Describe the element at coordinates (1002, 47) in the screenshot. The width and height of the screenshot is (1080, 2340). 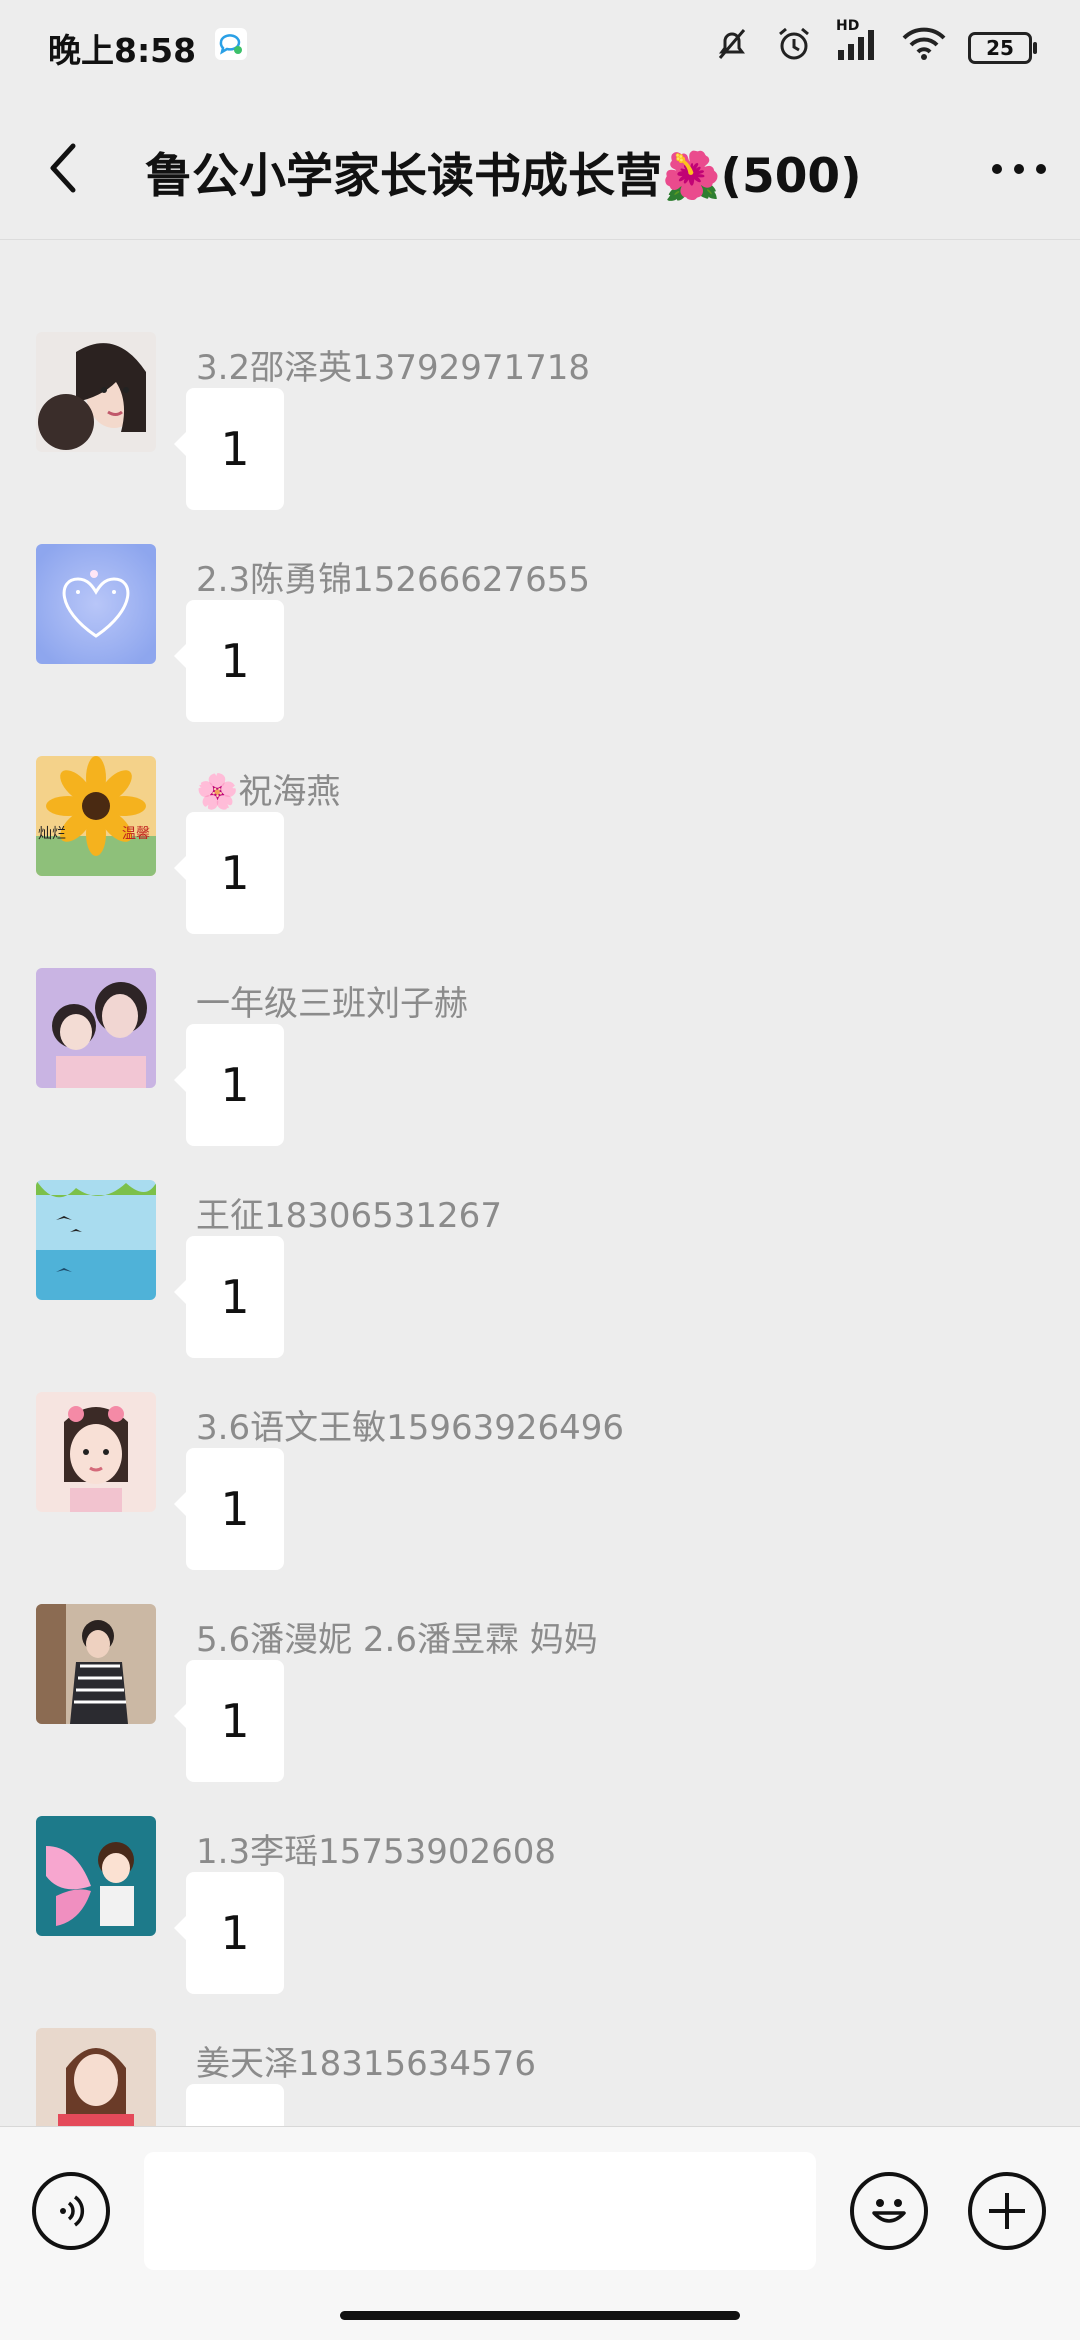
I see `battery-icon: 25` at that location.